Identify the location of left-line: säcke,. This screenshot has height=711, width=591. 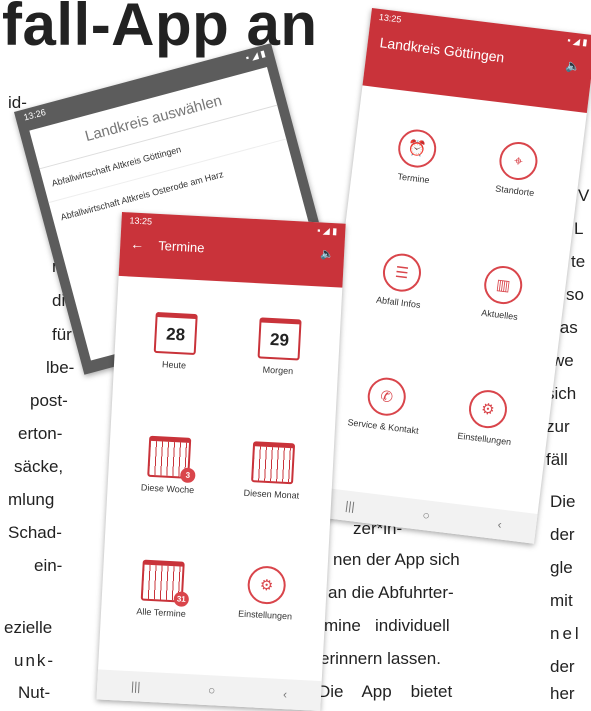
(39, 466).